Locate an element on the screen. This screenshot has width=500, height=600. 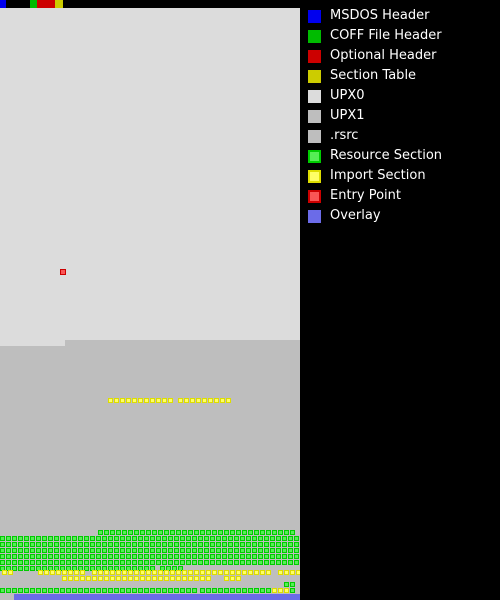
legend-item: COFF File Header is located at coordinates (375, 36).